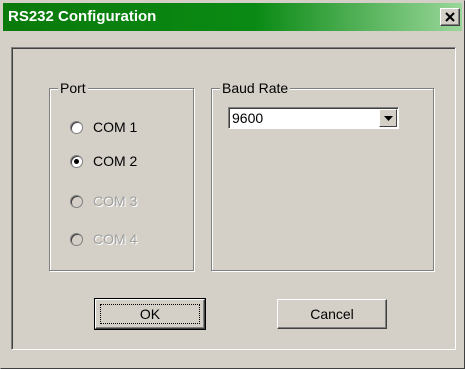 Image resolution: width=465 pixels, height=369 pixels. What do you see at coordinates (313, 118) in the screenshot?
I see `baud-rate-select: 9600` at bounding box center [313, 118].